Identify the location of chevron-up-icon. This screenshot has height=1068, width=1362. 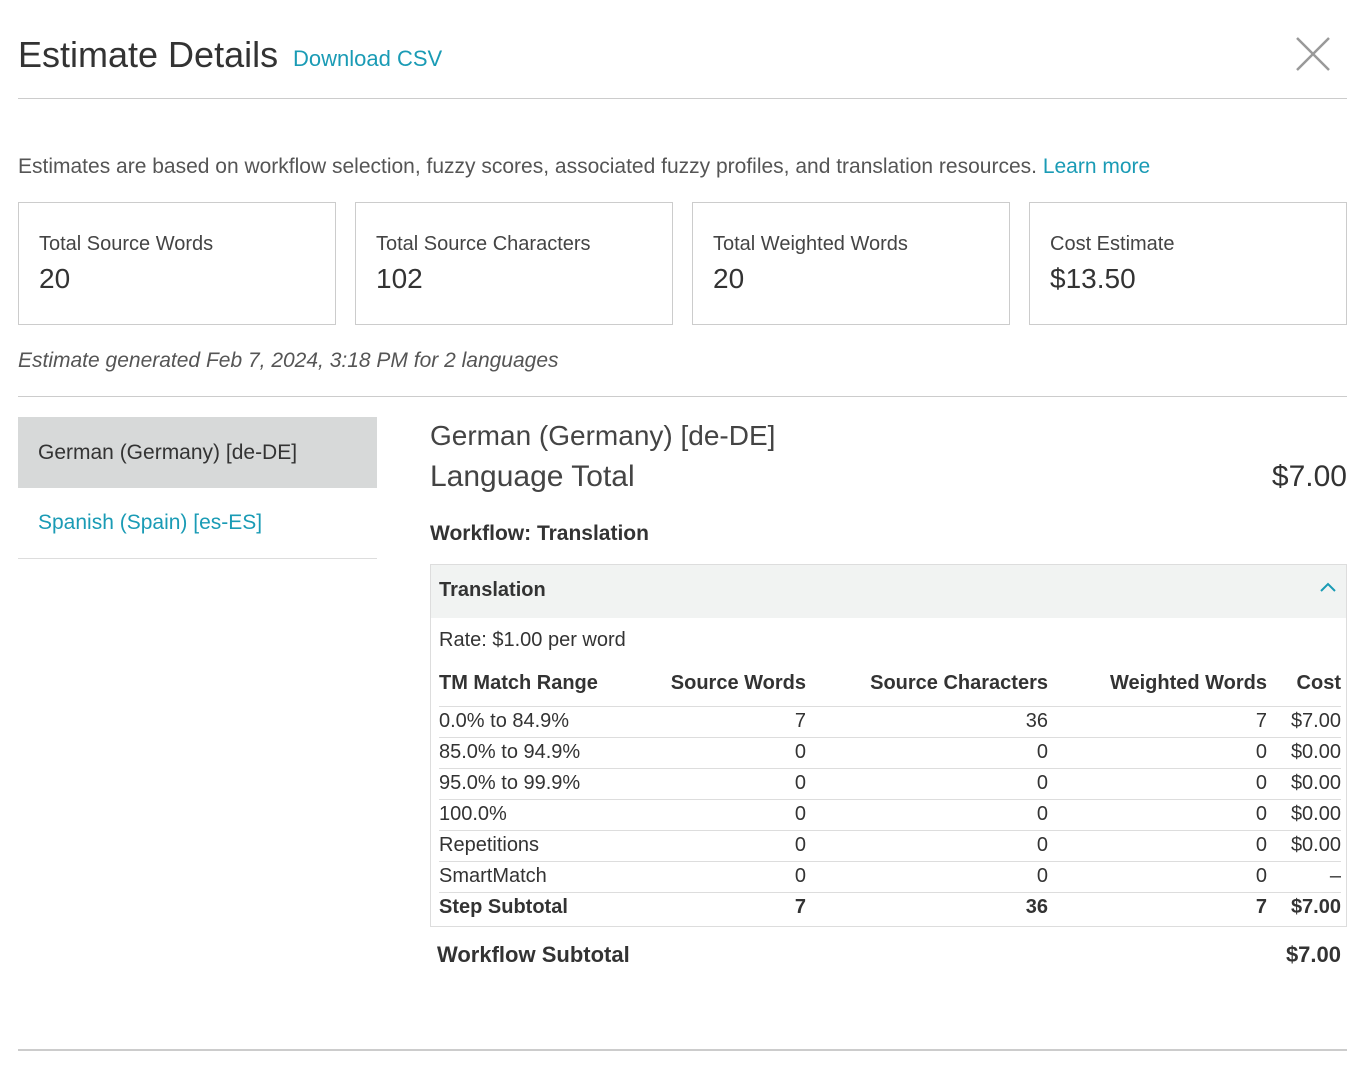
(1328, 587).